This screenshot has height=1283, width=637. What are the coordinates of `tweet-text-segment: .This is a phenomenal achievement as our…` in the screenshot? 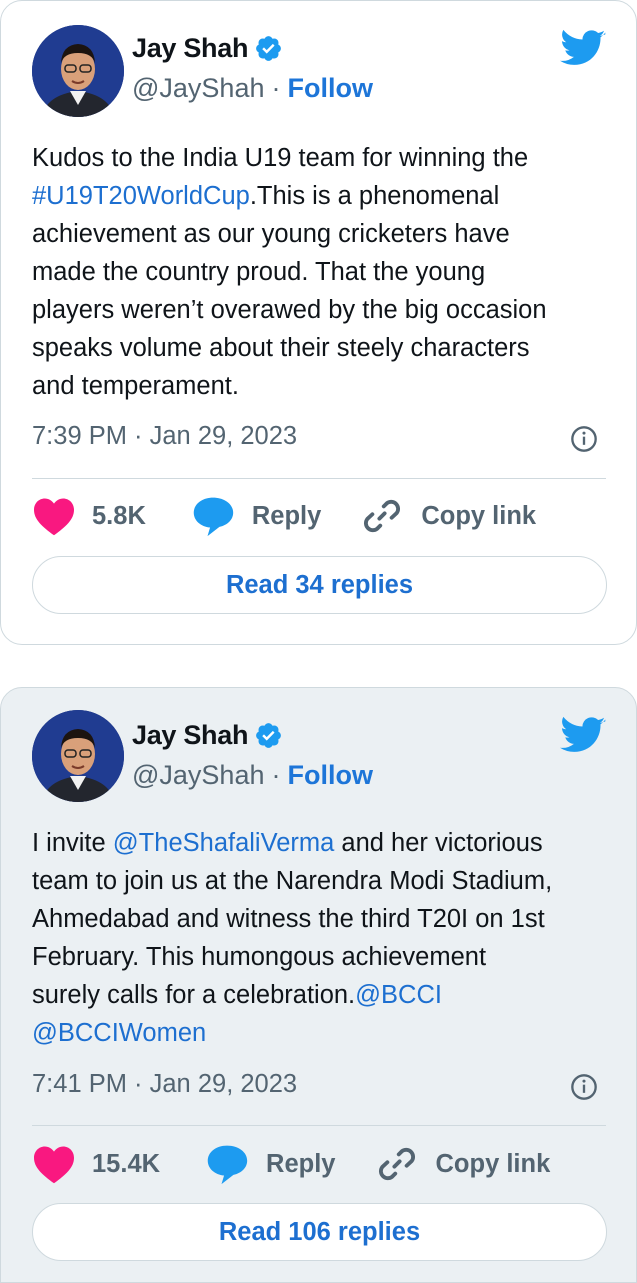 It's located at (289, 291).